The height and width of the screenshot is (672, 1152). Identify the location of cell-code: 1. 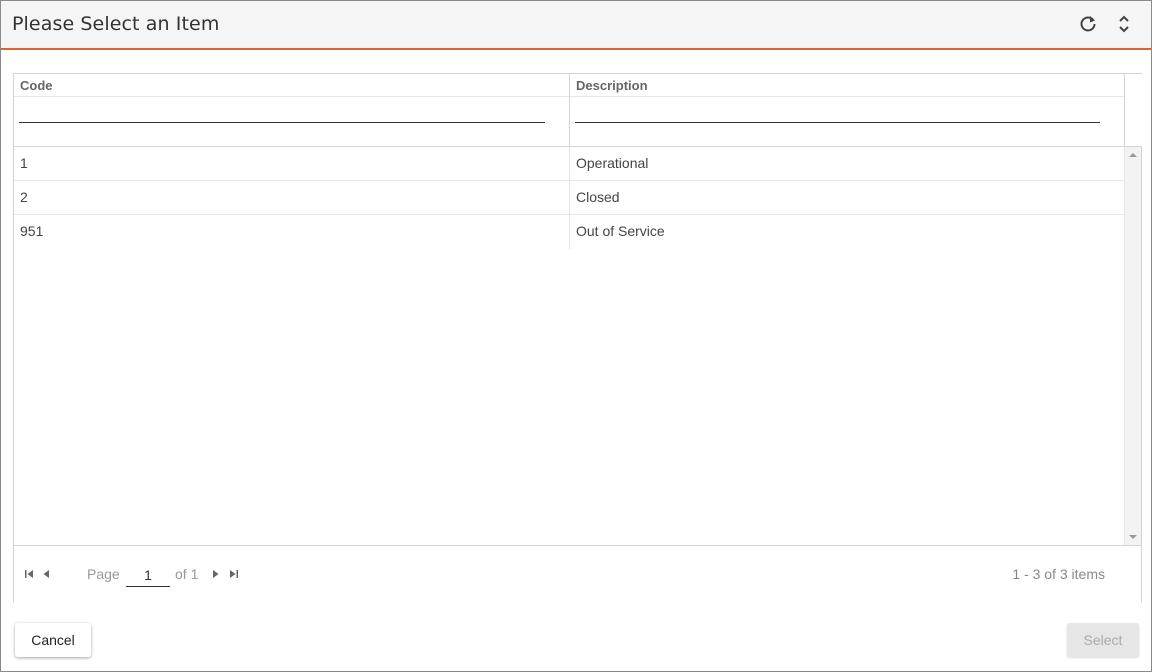
(24, 163).